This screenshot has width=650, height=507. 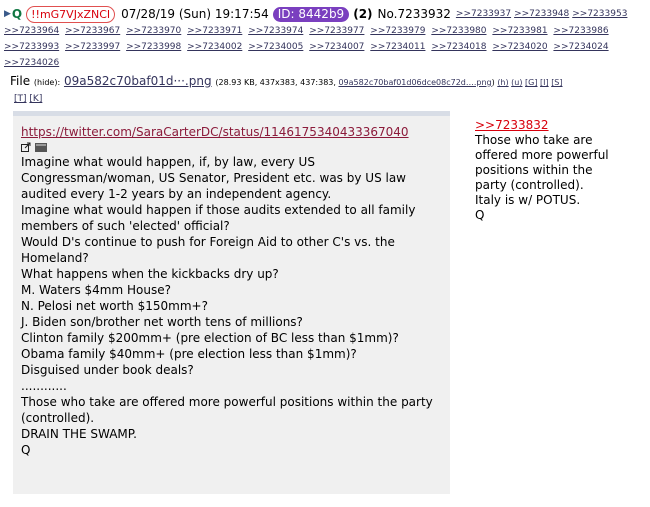 I want to click on image-text-line: M. Waters $4mm House?, so click(x=96, y=290).